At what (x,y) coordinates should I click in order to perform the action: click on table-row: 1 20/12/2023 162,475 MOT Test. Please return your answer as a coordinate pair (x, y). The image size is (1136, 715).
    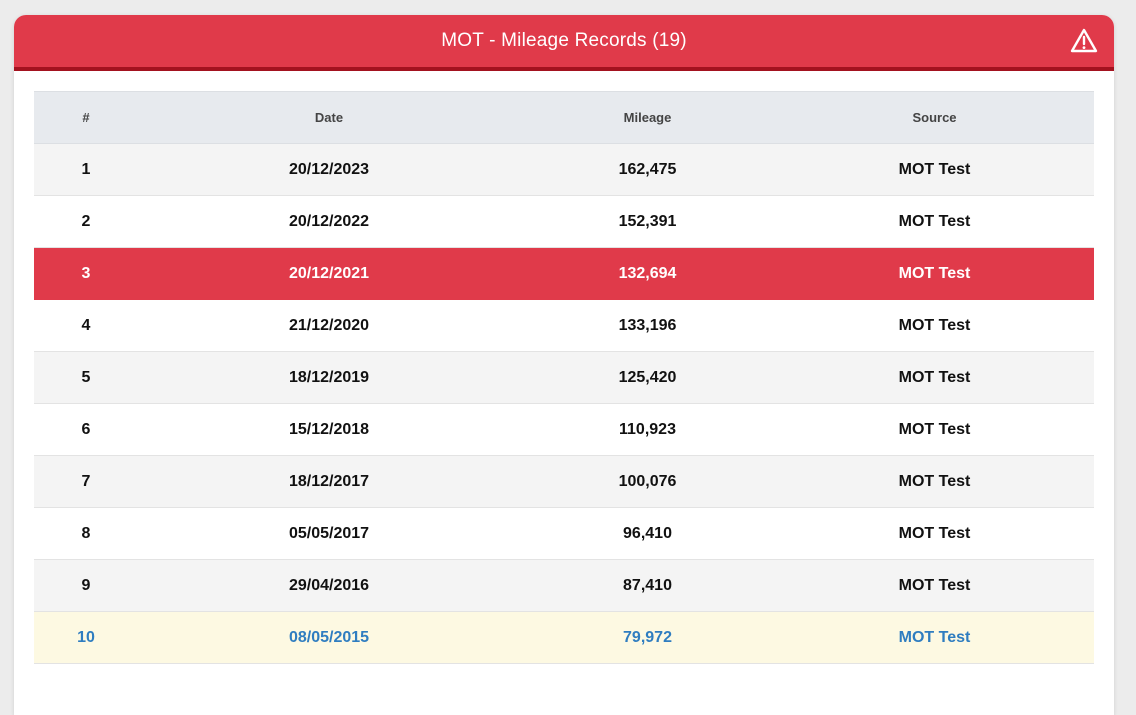
    Looking at the image, I should click on (564, 169).